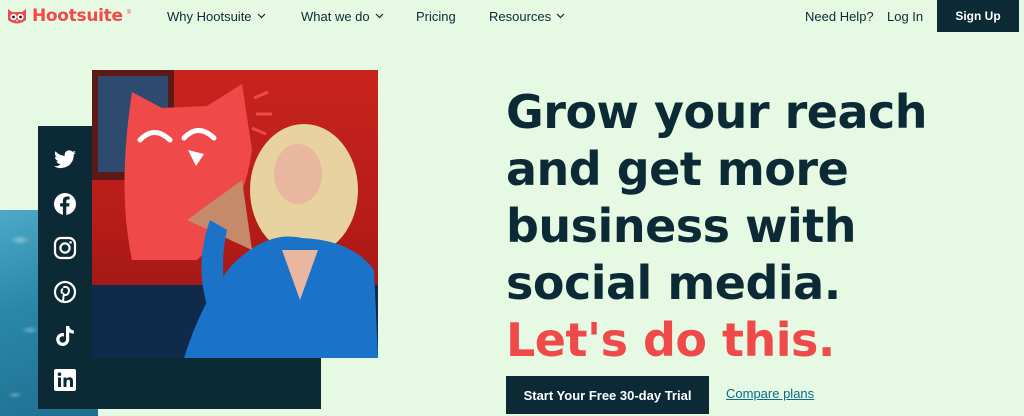 The width and height of the screenshot is (1024, 416). What do you see at coordinates (839, 16) in the screenshot?
I see `need-help-link: Need Help?` at bounding box center [839, 16].